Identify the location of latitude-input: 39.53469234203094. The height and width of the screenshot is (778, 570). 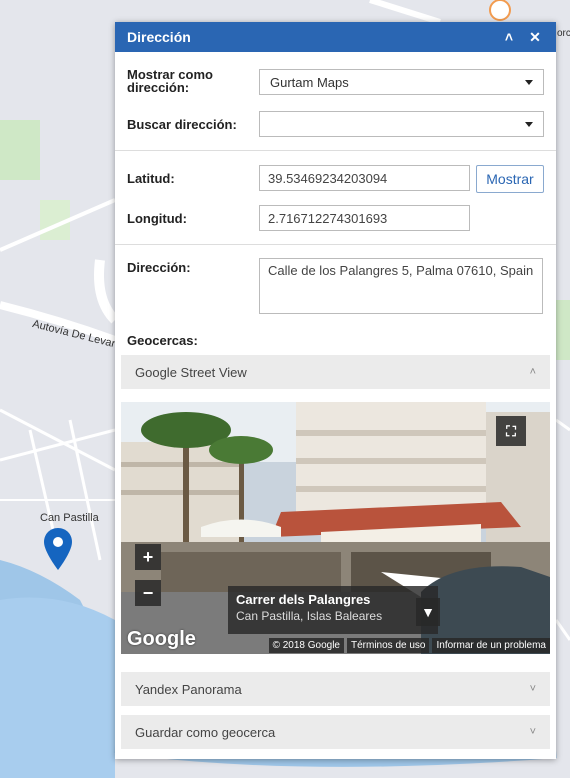
(364, 178).